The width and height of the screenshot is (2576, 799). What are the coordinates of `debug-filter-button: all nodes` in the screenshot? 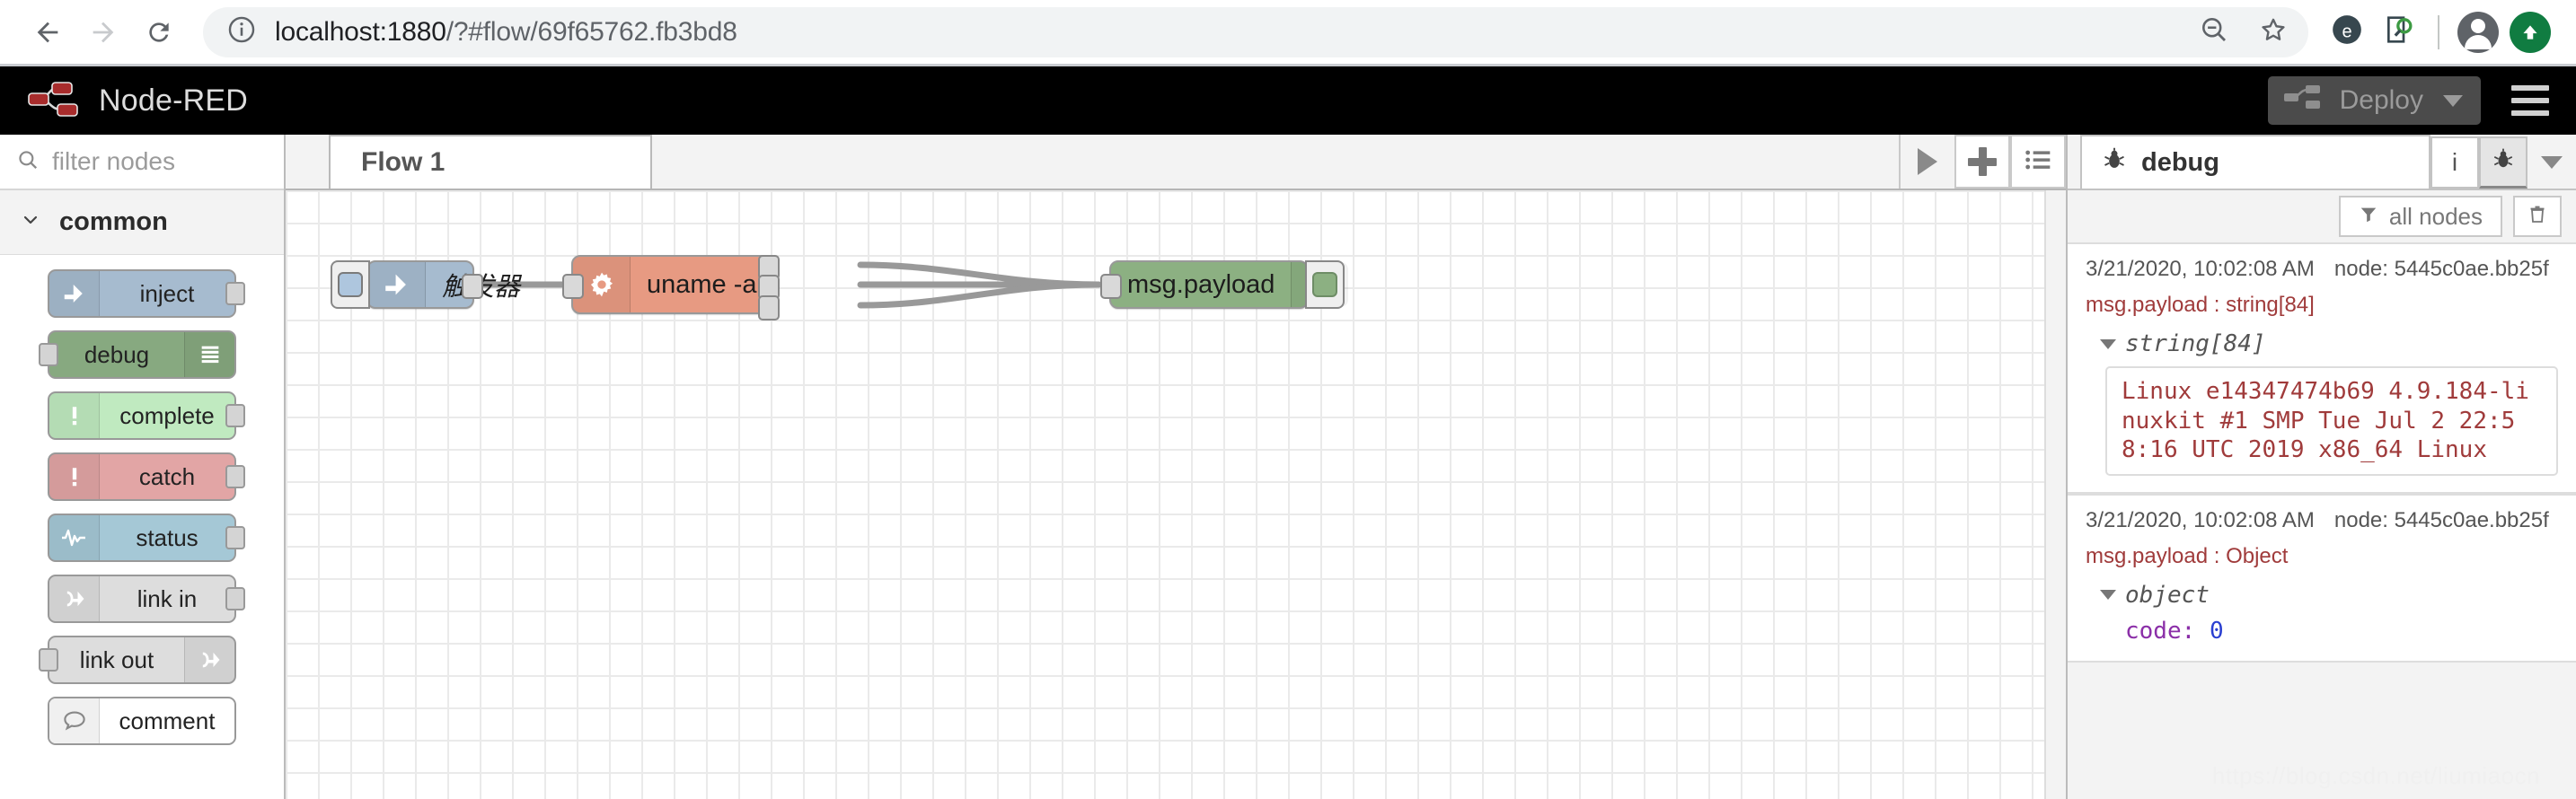 It's located at (2420, 217).